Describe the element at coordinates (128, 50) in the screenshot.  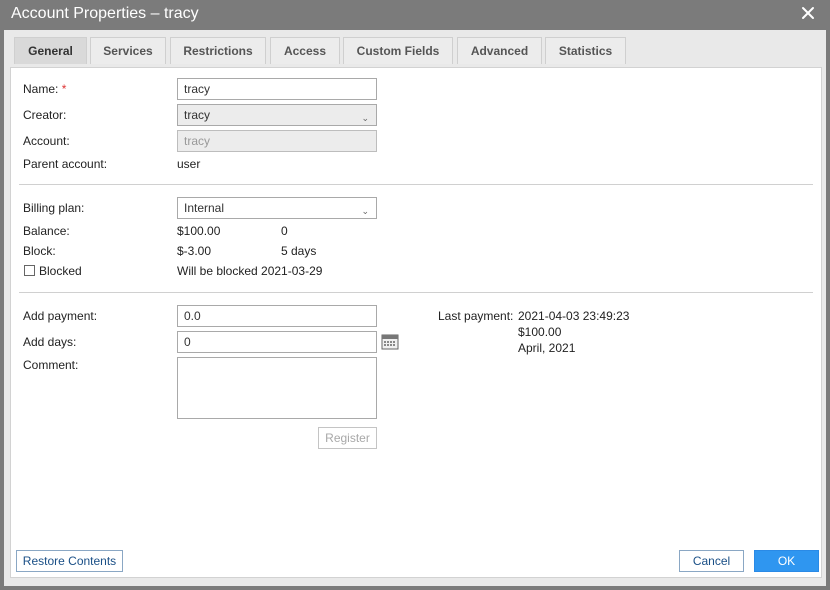
I see `tab-services: Services` at that location.